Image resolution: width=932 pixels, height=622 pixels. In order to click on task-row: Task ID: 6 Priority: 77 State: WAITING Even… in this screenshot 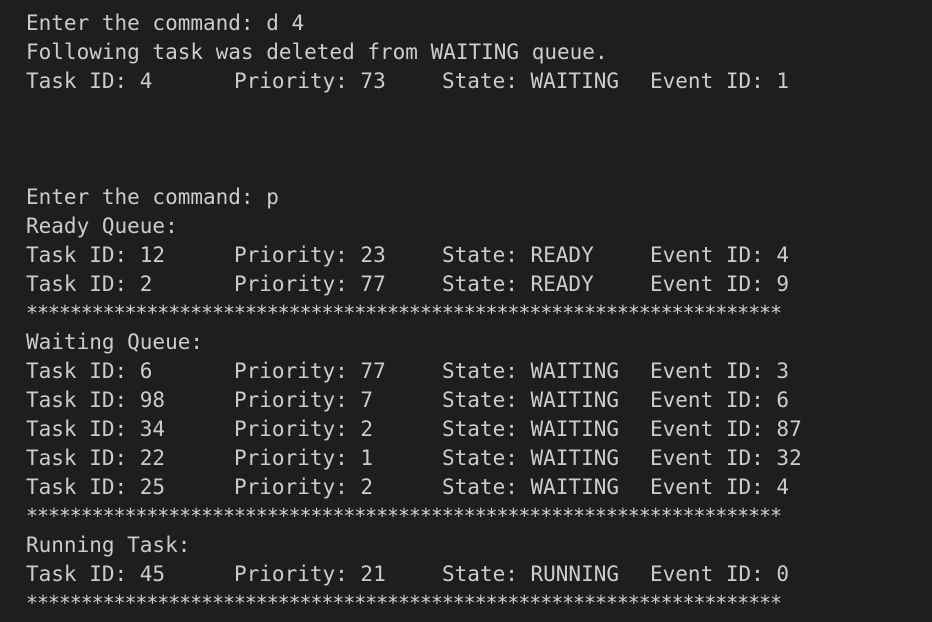, I will do `click(476, 371)`.